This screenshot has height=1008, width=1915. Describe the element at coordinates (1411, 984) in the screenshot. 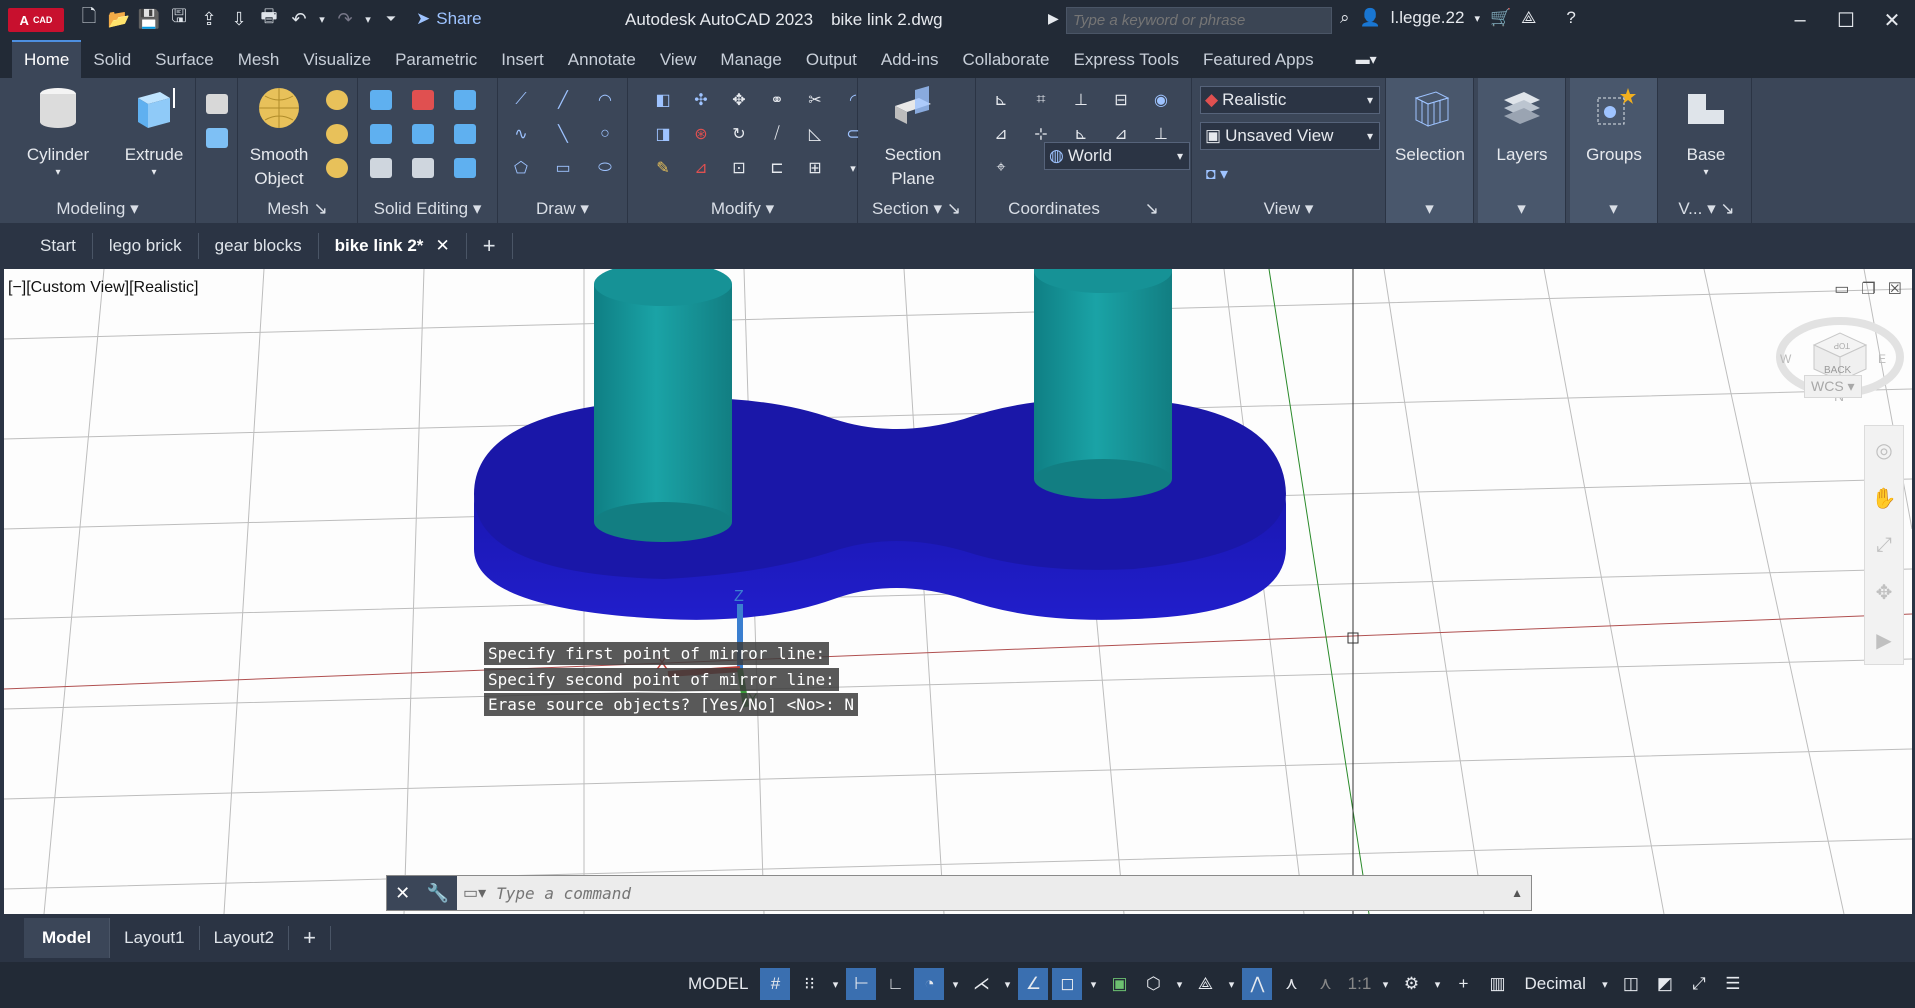

I see `workspace-gear-icon: ⚙` at that location.